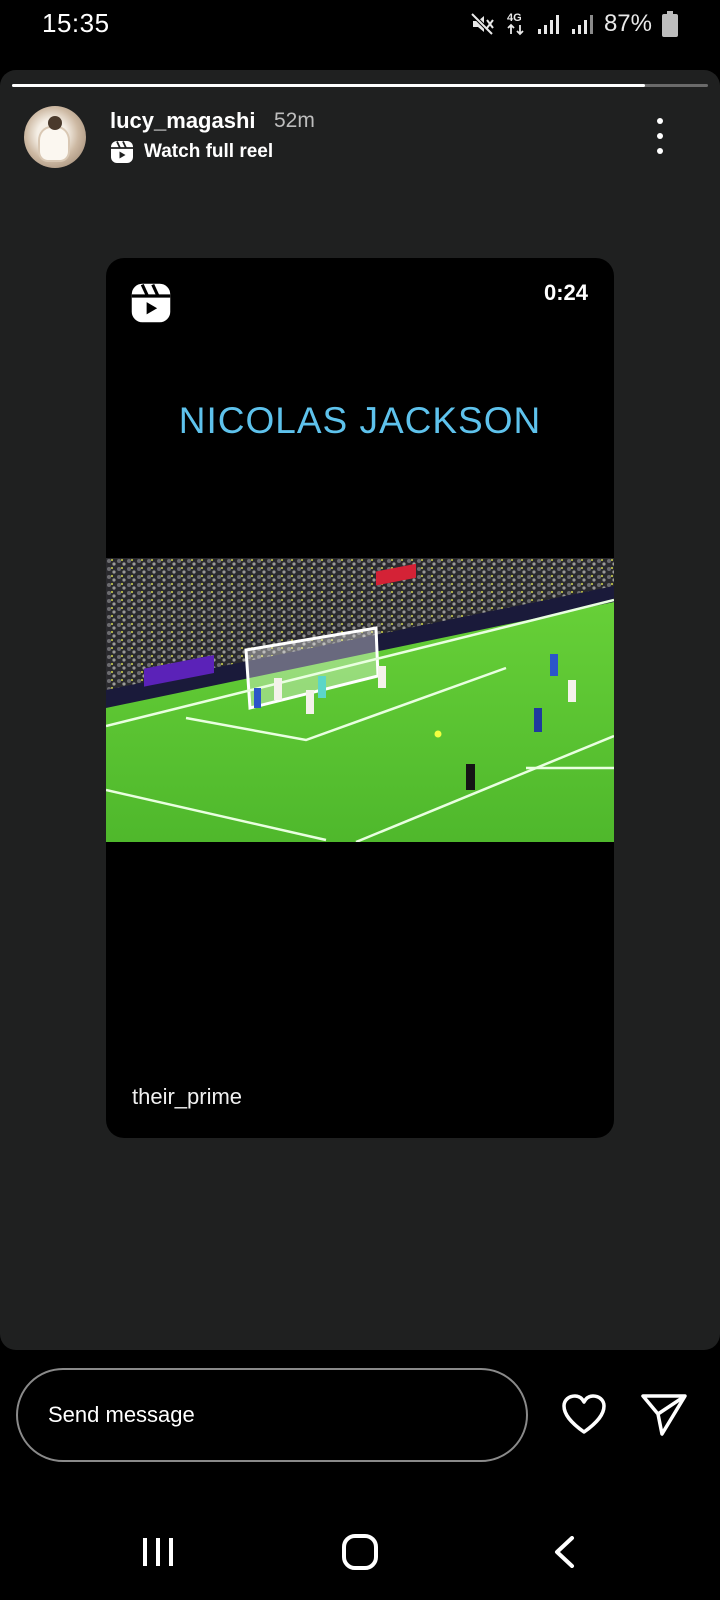  I want to click on story-progress-bar, so click(360, 85).